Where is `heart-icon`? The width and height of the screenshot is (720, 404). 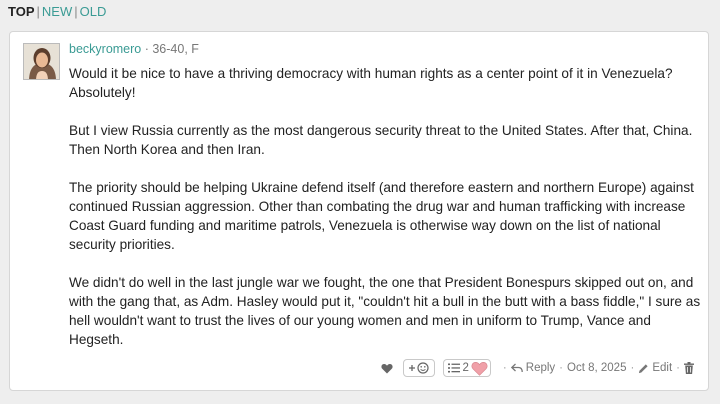 heart-icon is located at coordinates (386, 368).